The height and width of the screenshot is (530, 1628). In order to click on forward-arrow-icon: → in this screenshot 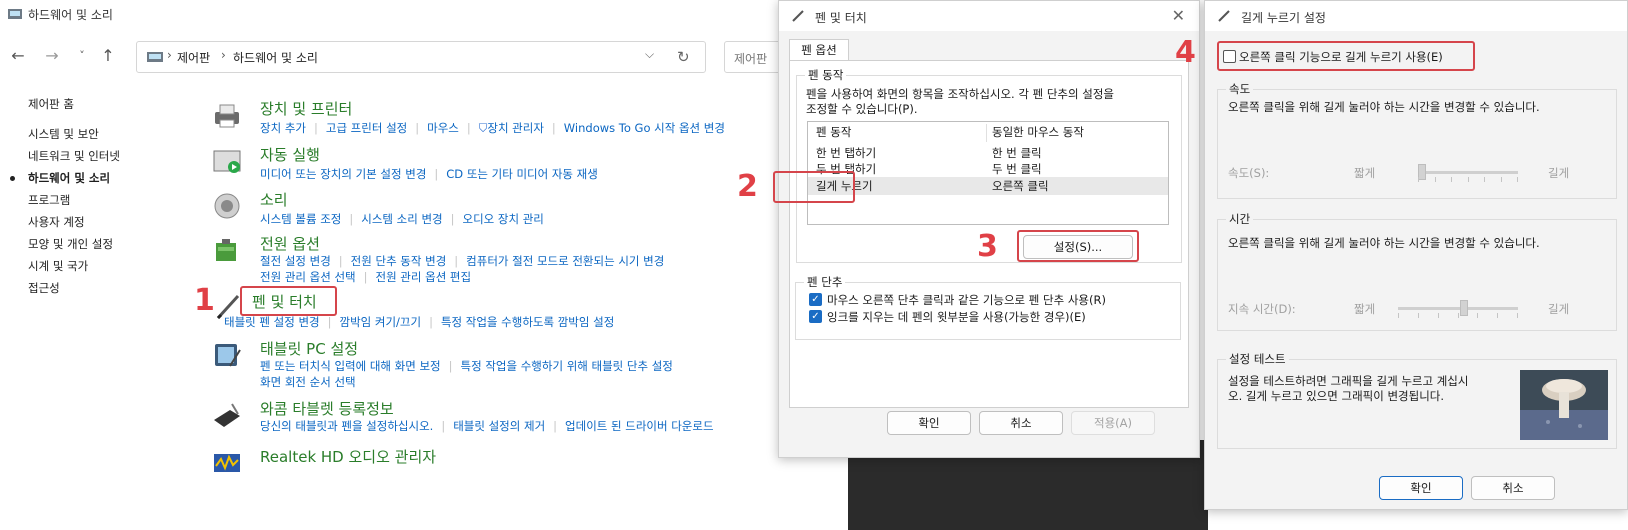, I will do `click(52, 56)`.